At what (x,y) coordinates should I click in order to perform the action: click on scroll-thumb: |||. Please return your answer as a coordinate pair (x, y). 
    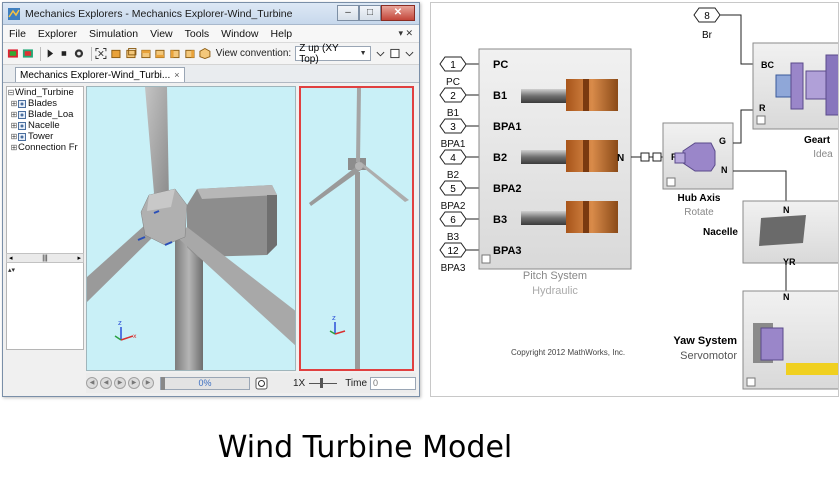
    Looking at the image, I should click on (44, 258).